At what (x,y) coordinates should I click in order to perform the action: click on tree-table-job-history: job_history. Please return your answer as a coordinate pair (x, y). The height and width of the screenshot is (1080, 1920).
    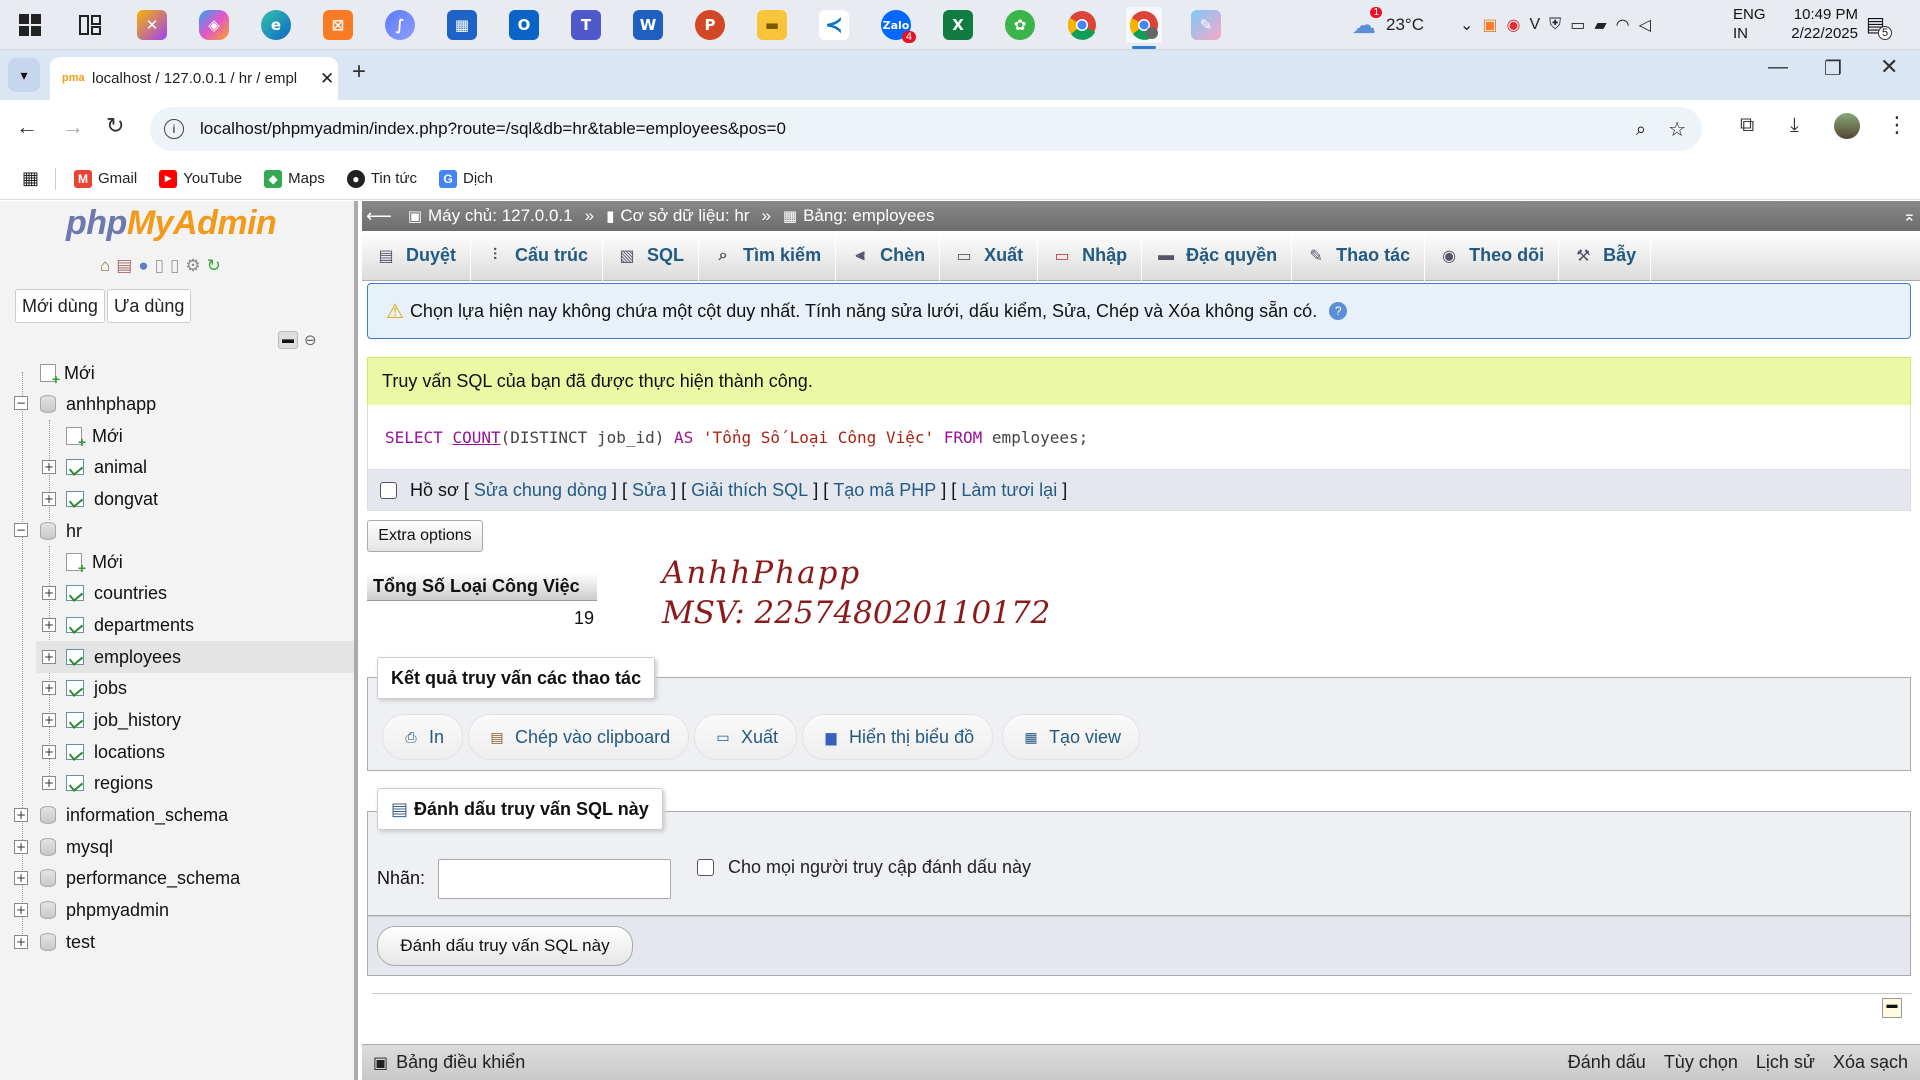
    Looking at the image, I should click on (123, 720).